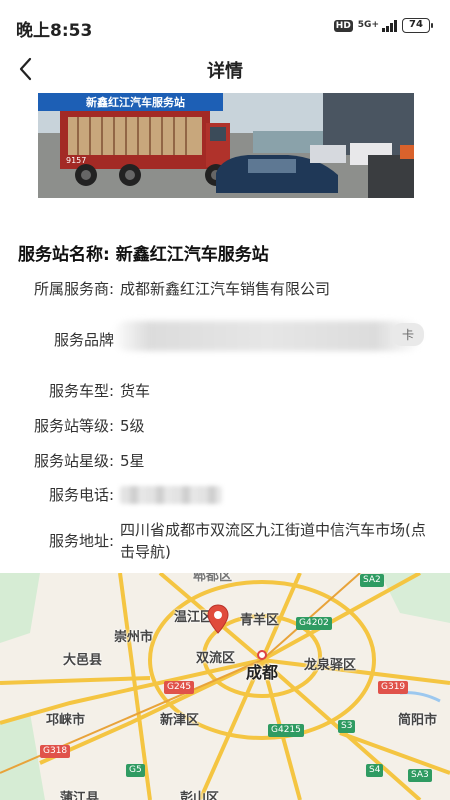 The width and height of the screenshot is (450, 800). I want to click on vehicle-type-value: 货车, so click(135, 391).